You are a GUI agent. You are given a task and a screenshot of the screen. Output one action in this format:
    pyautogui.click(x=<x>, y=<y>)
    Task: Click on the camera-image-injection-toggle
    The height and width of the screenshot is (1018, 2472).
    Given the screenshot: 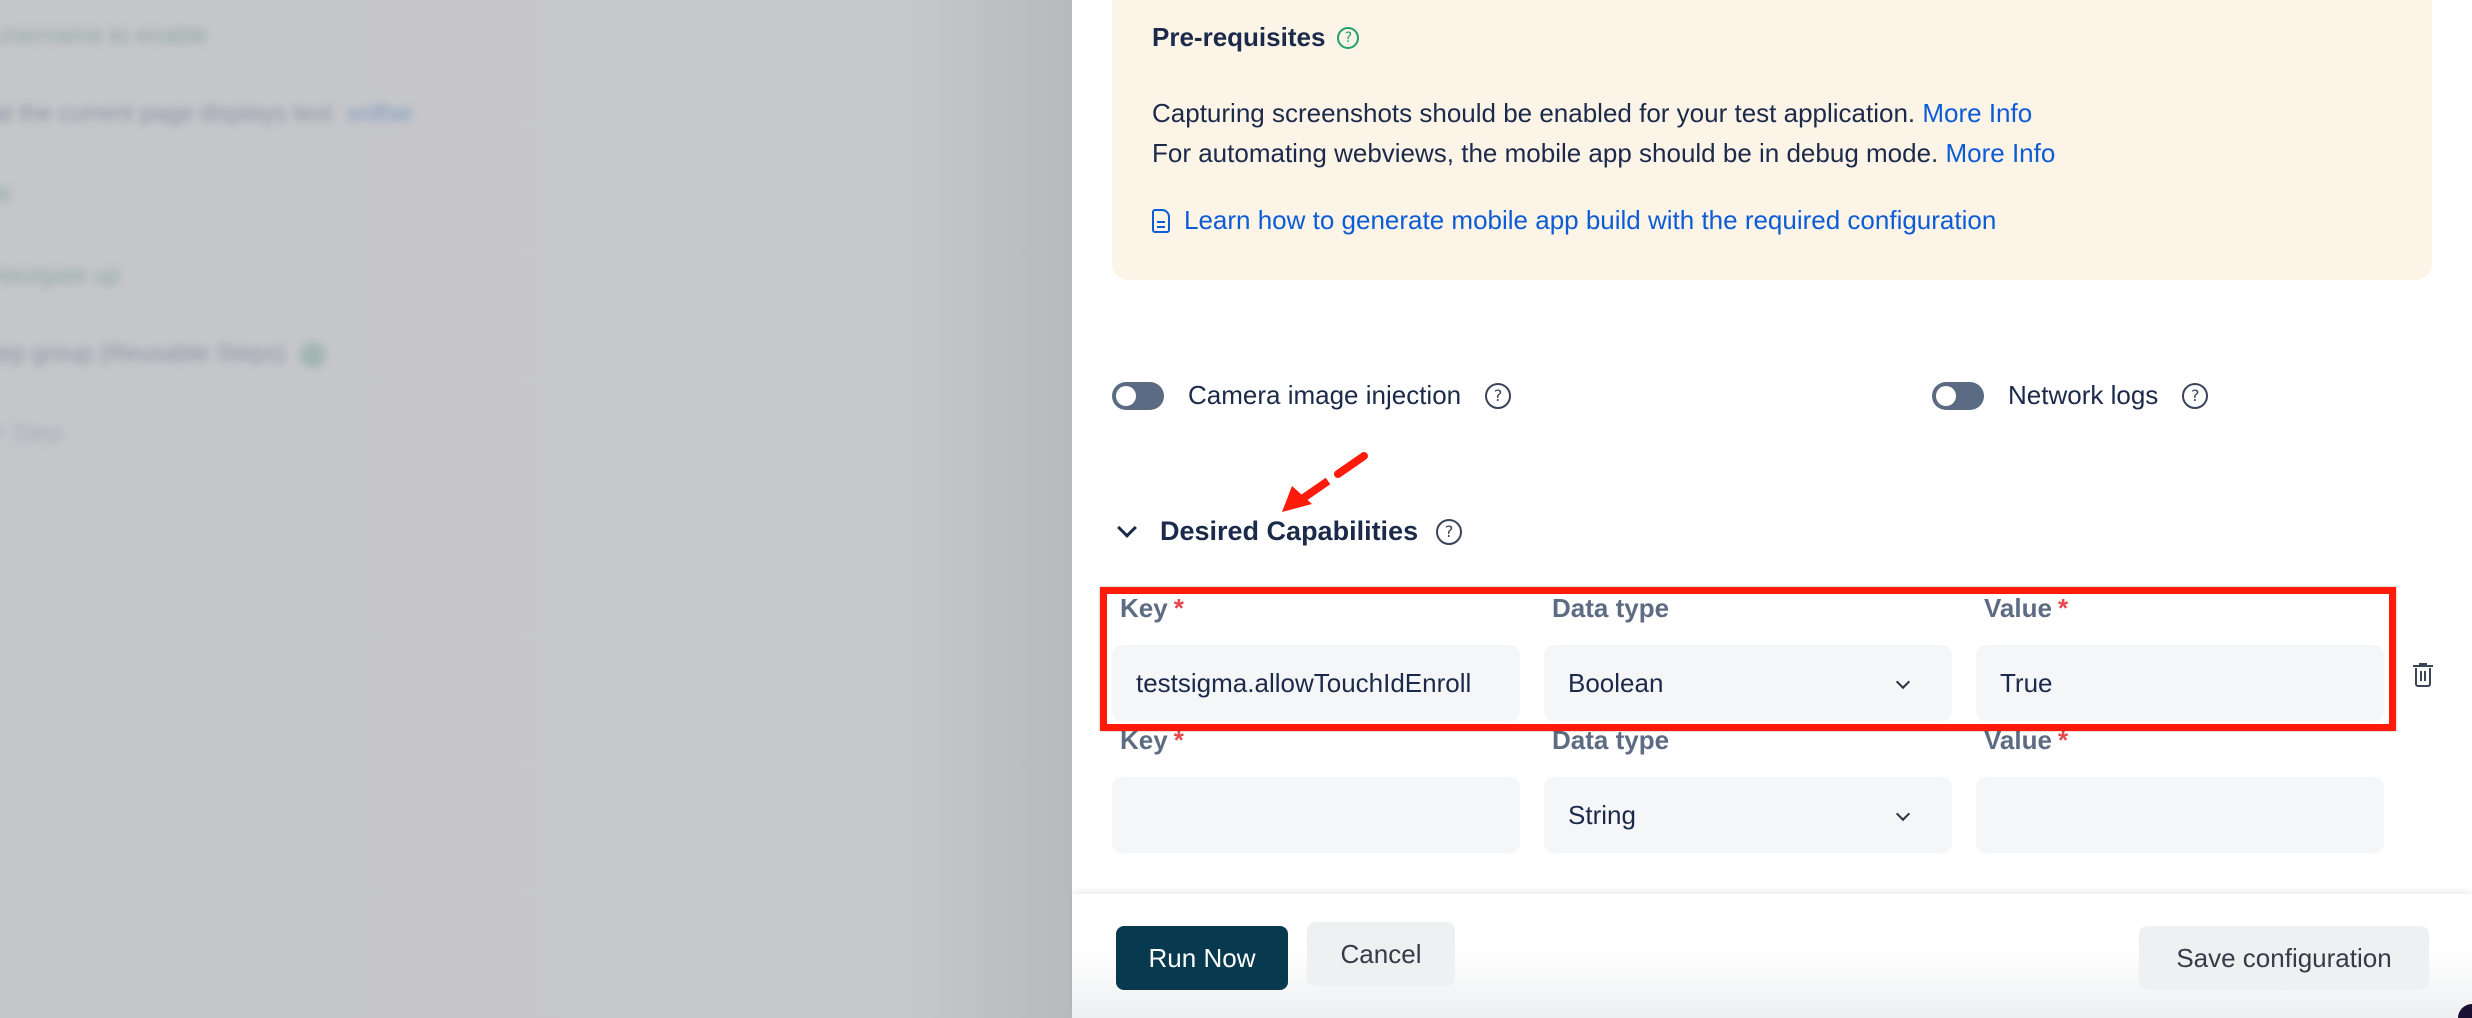 What is the action you would take?
    pyautogui.click(x=1138, y=395)
    